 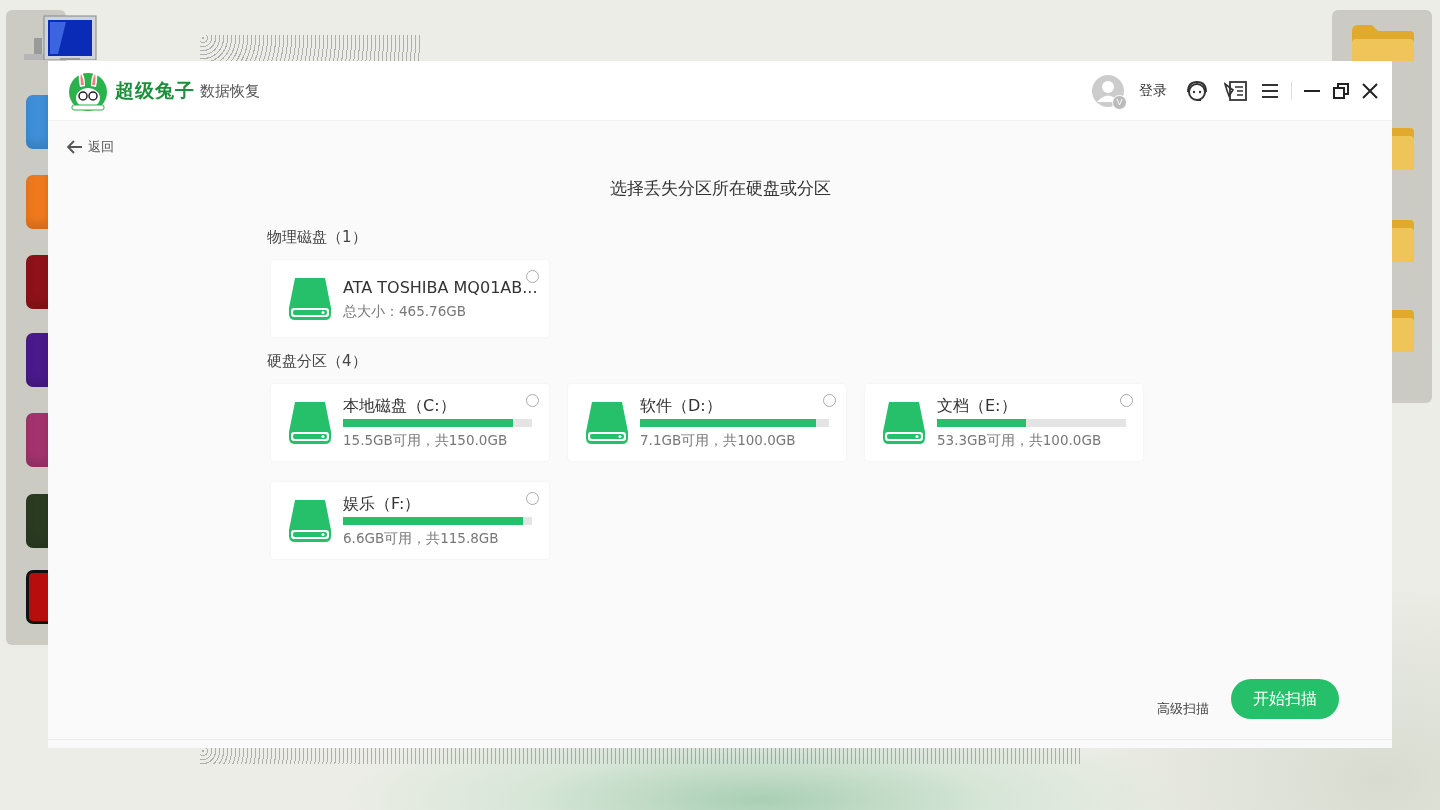 What do you see at coordinates (410, 422) in the screenshot?
I see `disk-card: 本地磁盘（C:） 15.5GB可用，共150.0GB` at bounding box center [410, 422].